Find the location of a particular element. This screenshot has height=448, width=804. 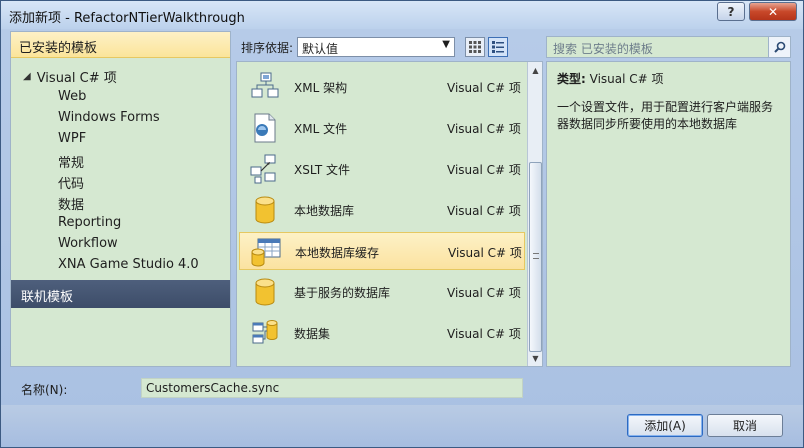

template-name: XSLT 文件 is located at coordinates (322, 170).